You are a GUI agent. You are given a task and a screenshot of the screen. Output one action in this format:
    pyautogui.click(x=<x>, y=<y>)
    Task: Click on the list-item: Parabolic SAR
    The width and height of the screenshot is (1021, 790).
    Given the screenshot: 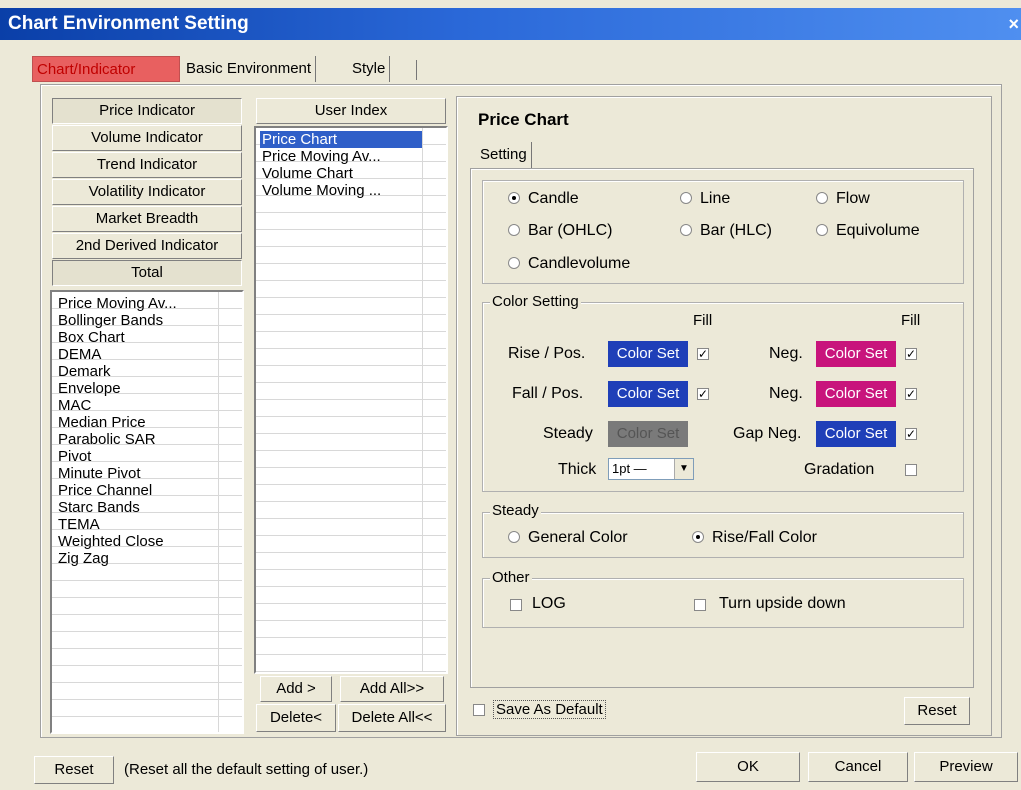 What is the action you would take?
    pyautogui.click(x=107, y=439)
    